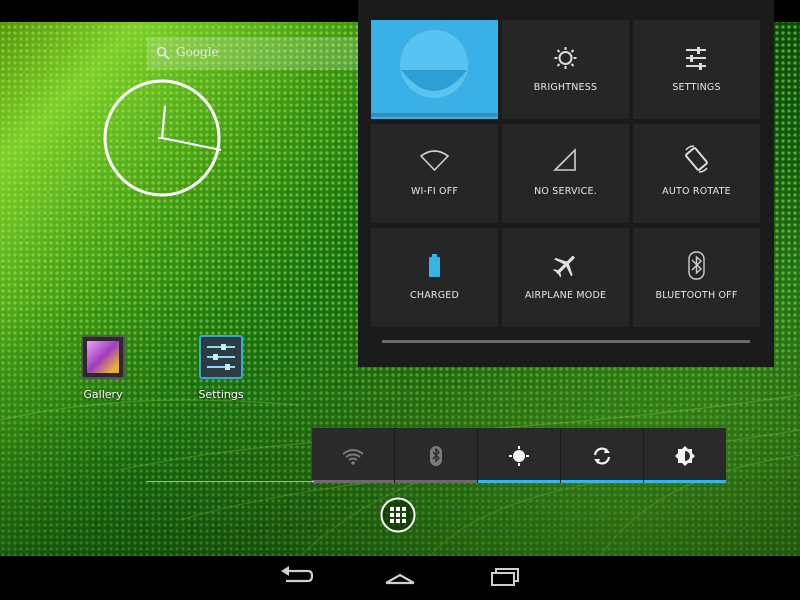  I want to click on rotate-icon, so click(696, 159).